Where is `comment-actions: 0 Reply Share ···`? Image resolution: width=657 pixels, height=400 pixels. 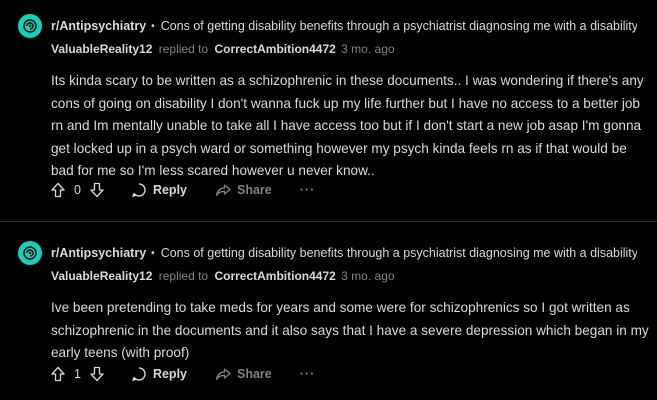
comment-actions: 0 Reply Share ··· is located at coordinates (182, 190).